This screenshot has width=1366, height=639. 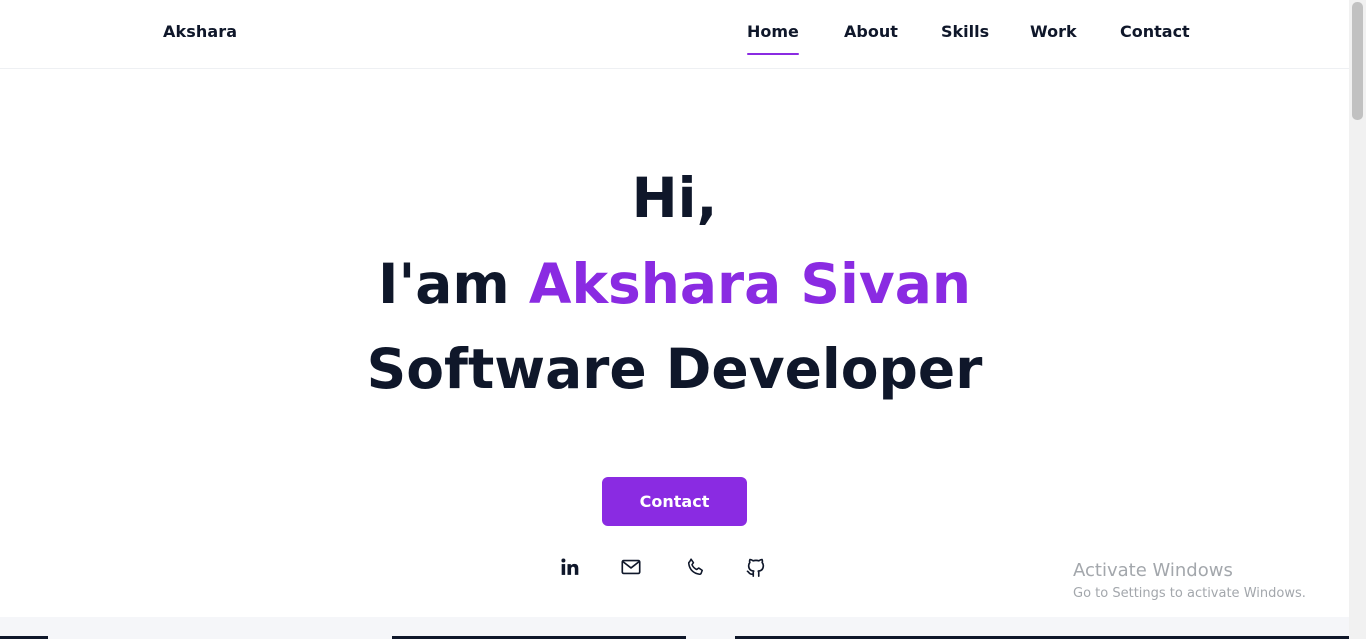 What do you see at coordinates (773, 38) in the screenshot?
I see `nav-home: Home` at bounding box center [773, 38].